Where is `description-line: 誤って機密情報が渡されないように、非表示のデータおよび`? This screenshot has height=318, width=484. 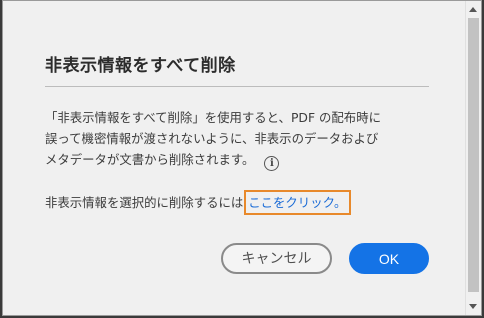
description-line: 誤って機密情報が渡されないように、非表示のデータおよび is located at coordinates (212, 138).